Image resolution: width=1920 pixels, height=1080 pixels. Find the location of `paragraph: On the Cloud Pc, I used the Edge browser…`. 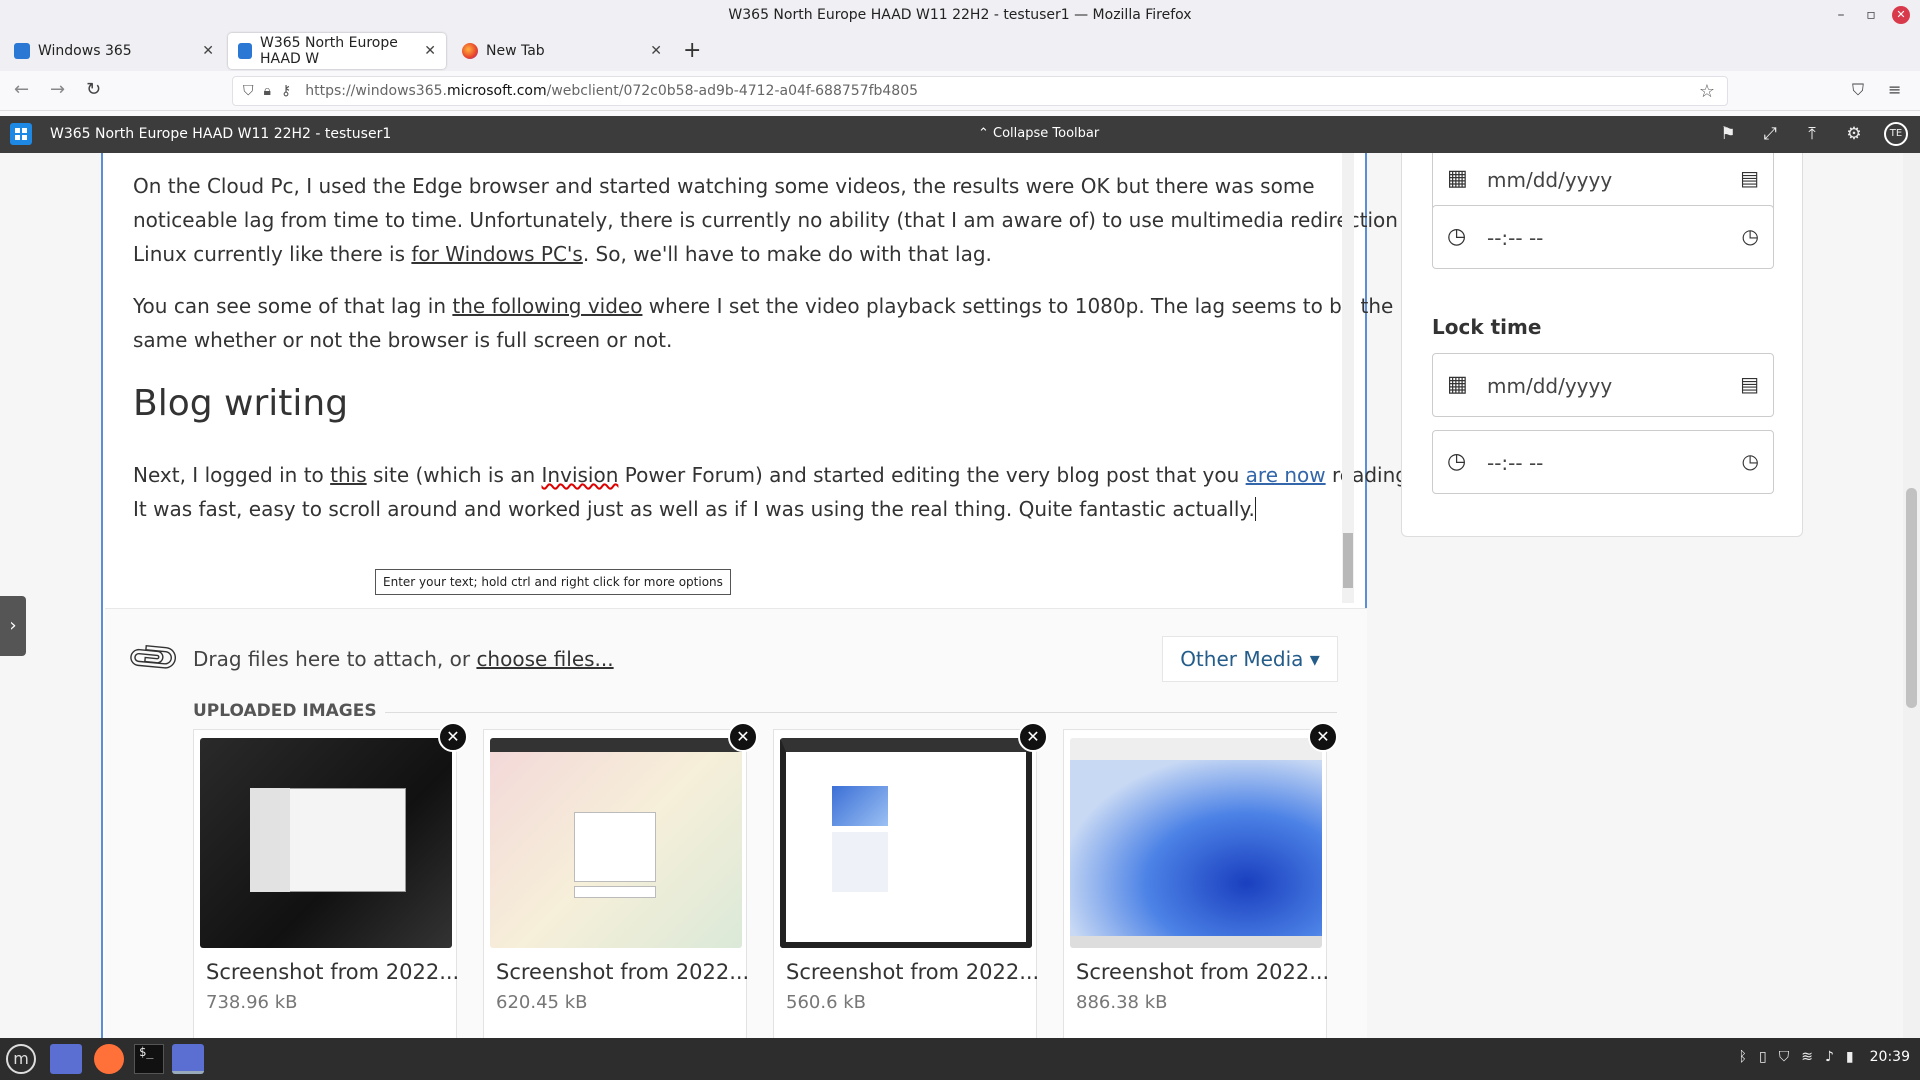

paragraph: On the Cloud Pc, I used the Edge browser… is located at coordinates (778, 220).